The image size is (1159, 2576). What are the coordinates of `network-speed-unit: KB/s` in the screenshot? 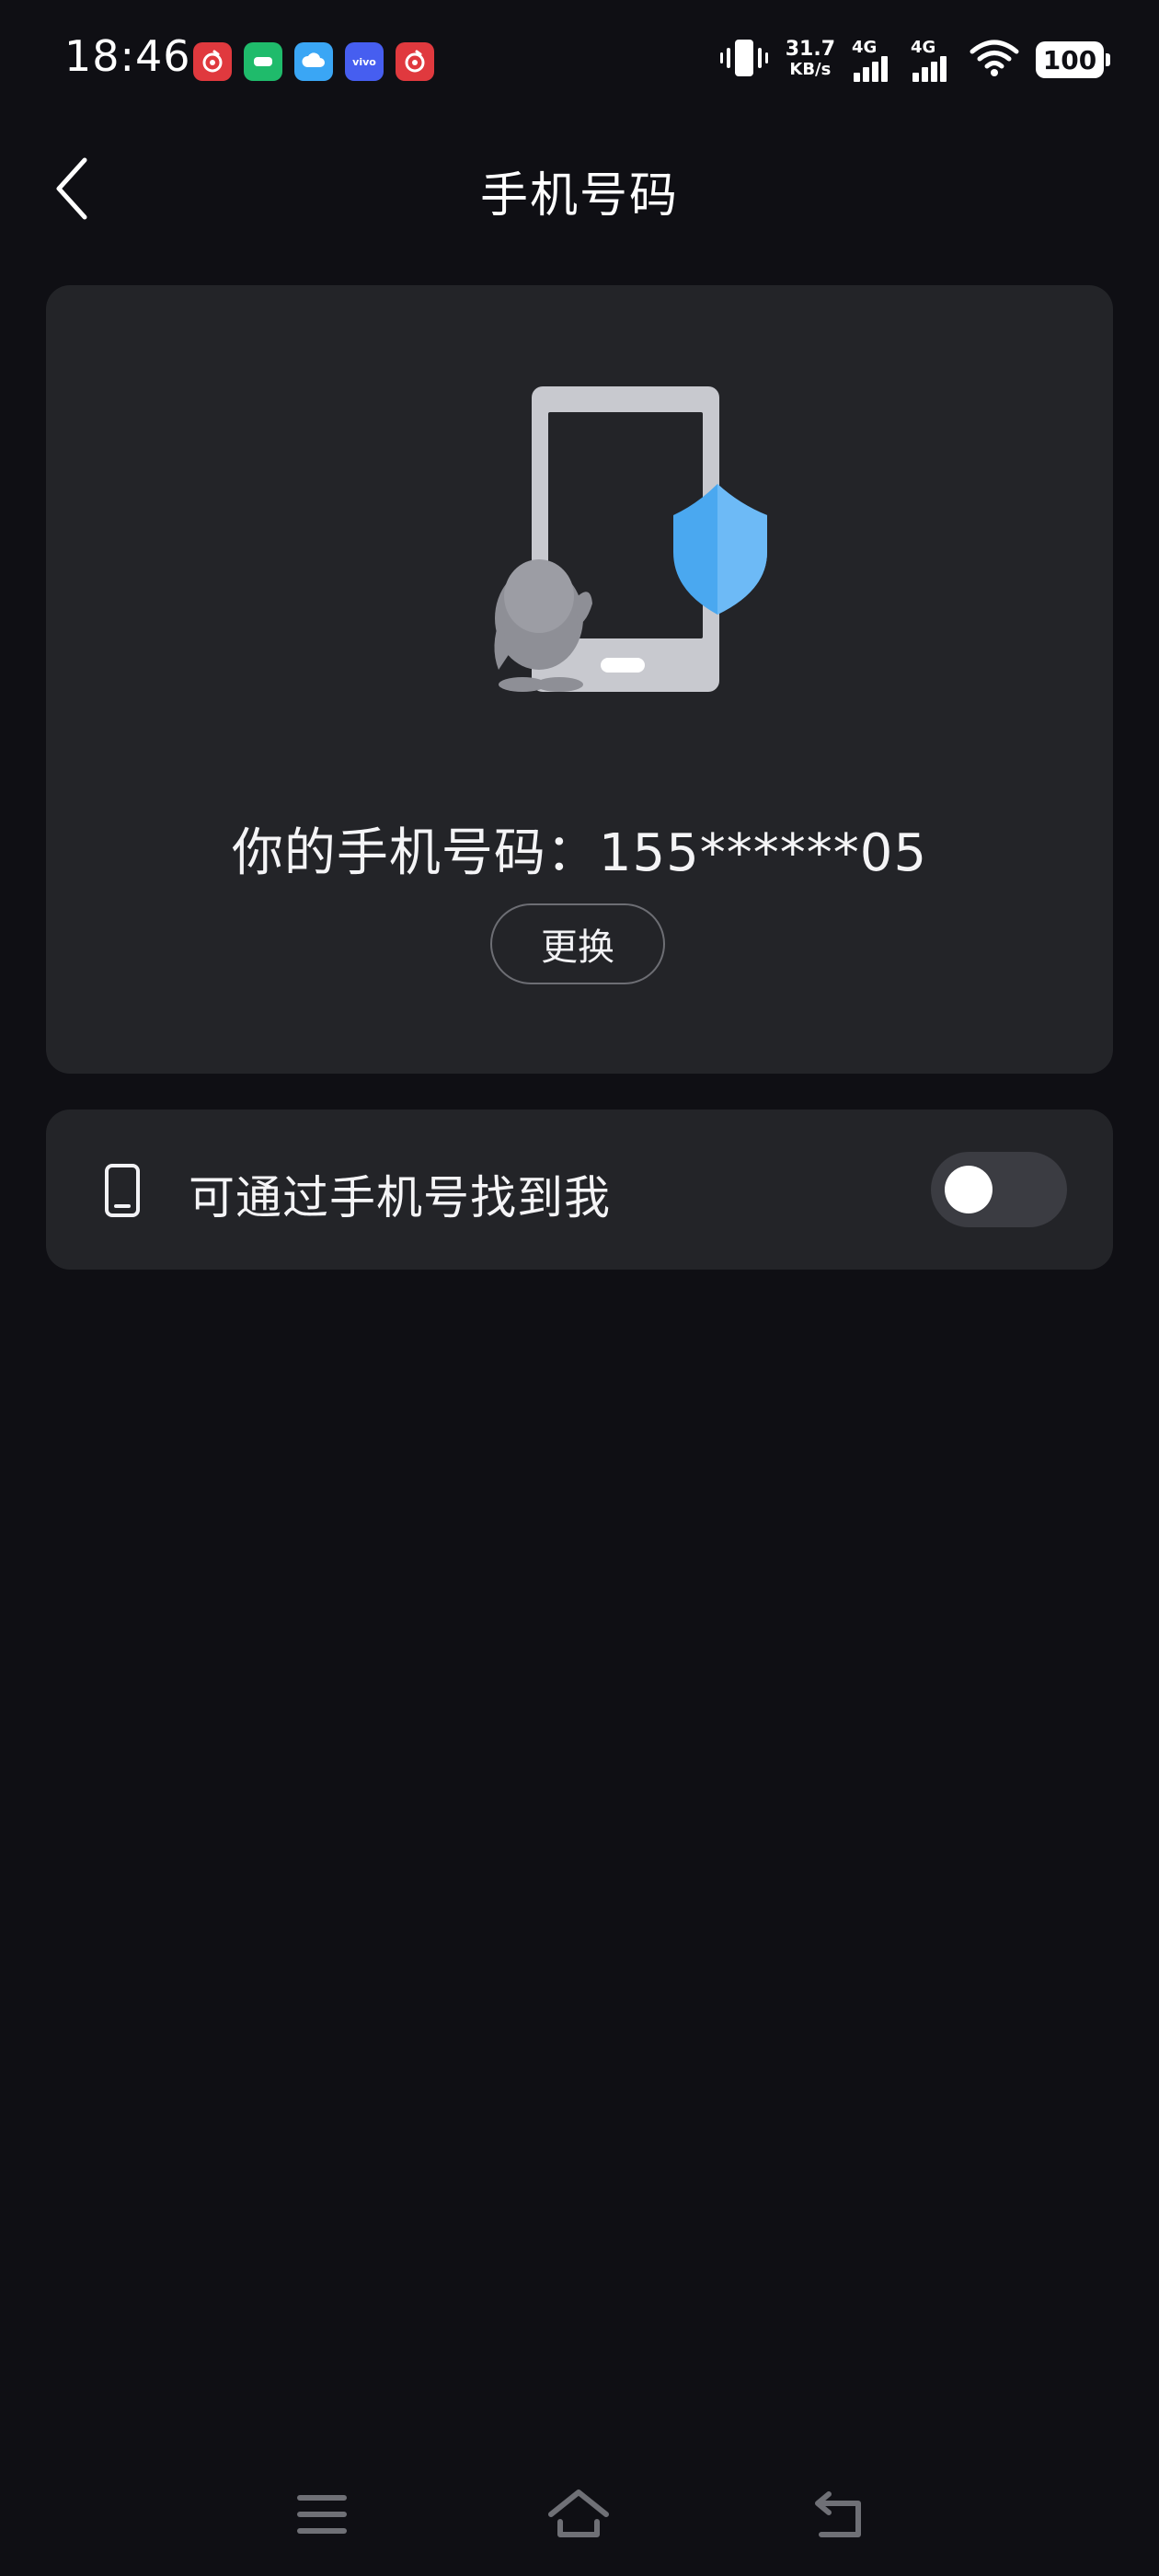 It's located at (810, 69).